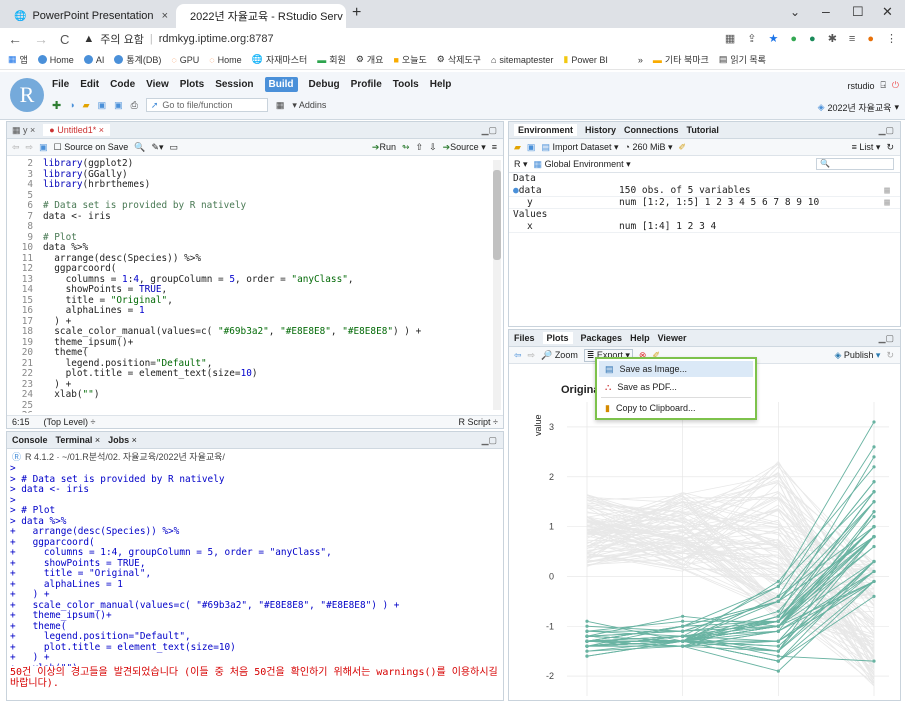 The width and height of the screenshot is (905, 702). I want to click on compile-icon: ▭, so click(174, 147).